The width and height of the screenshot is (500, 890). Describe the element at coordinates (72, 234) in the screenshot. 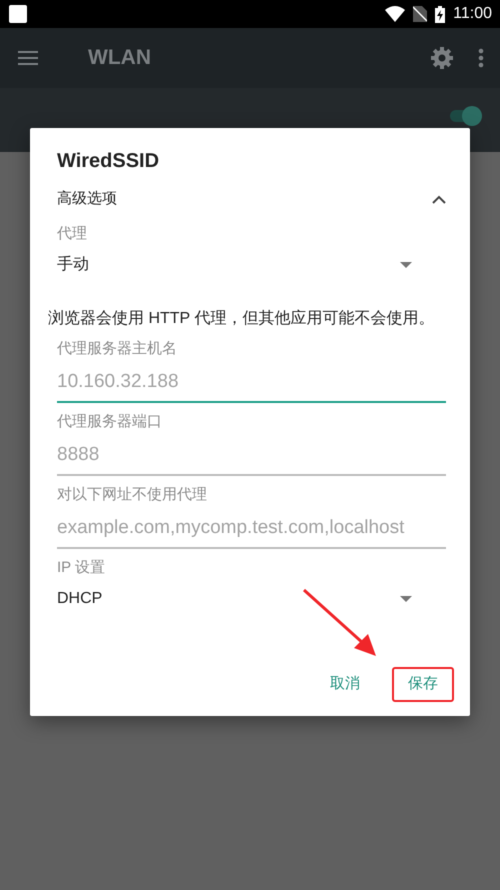

I see `field-label: 代理` at that location.